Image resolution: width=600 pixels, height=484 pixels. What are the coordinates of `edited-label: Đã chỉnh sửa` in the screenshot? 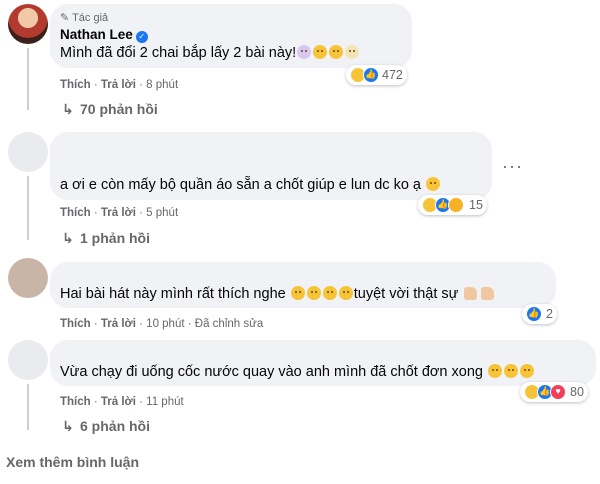 It's located at (229, 324).